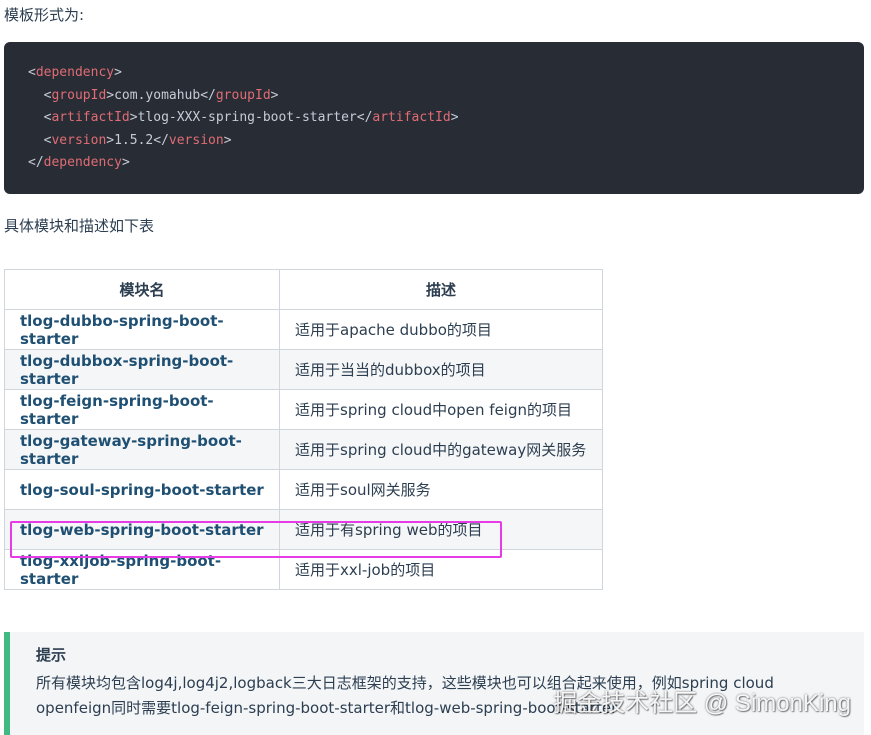  What do you see at coordinates (441, 449) in the screenshot?
I see `module-description: 适用于spring cloud中的gateway网关服务` at bounding box center [441, 449].